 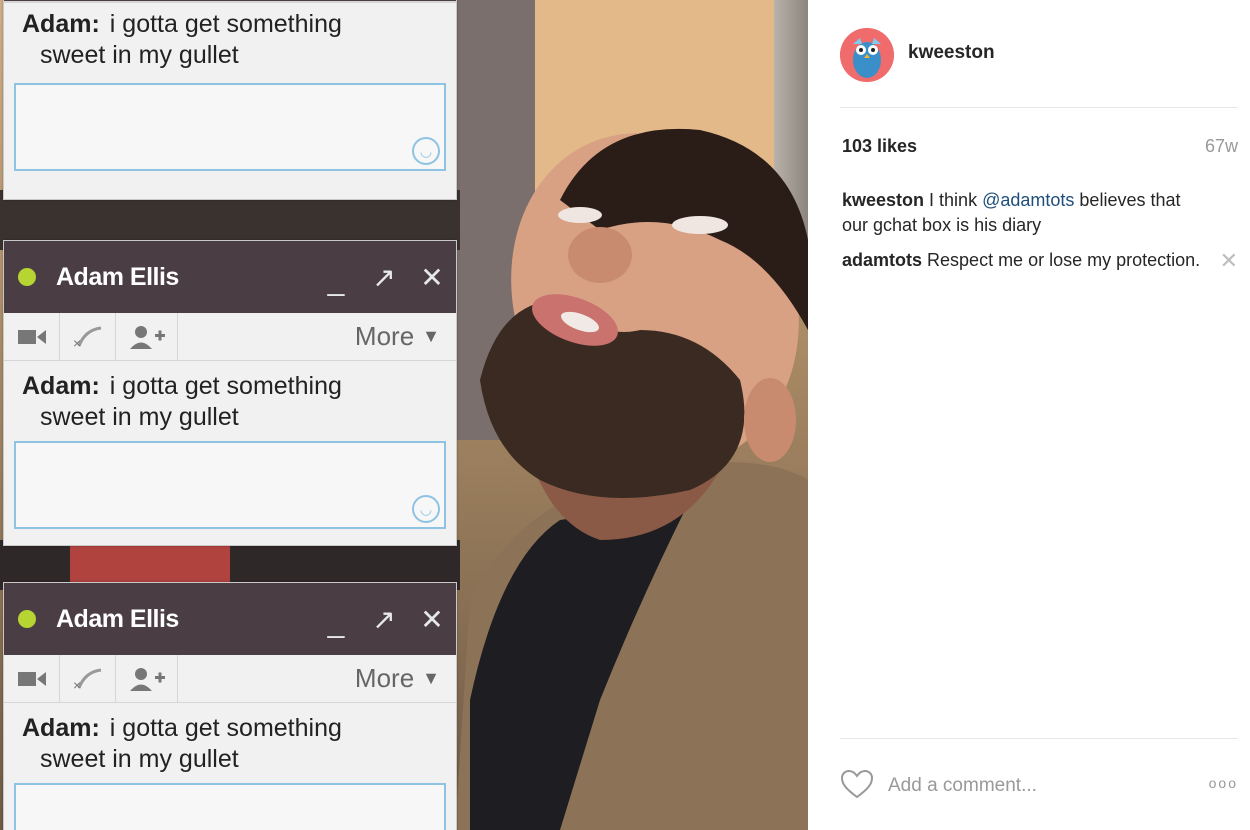 I want to click on likes-count: 103 likes, so click(x=879, y=146).